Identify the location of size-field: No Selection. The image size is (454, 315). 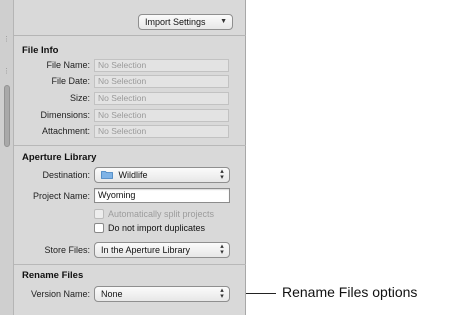
(161, 98).